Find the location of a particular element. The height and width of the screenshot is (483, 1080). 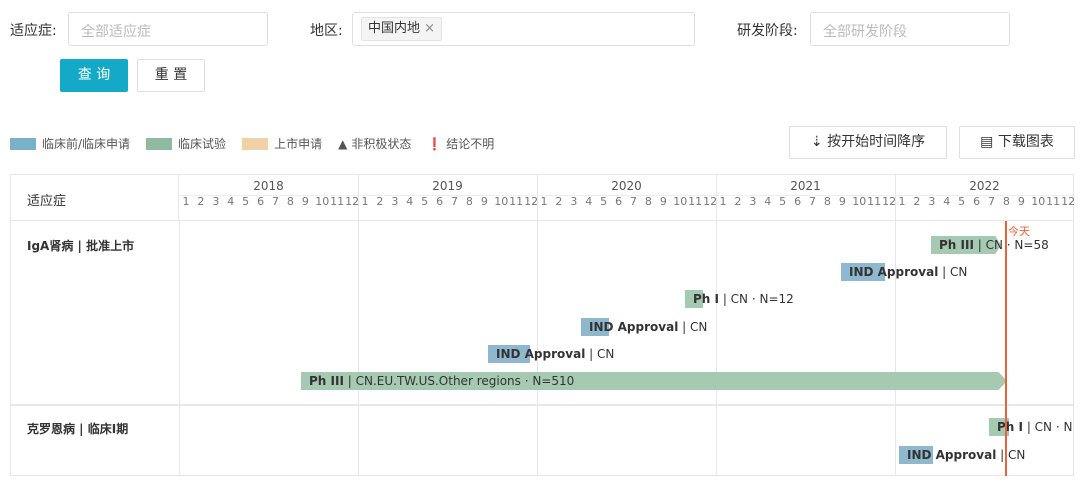

triangle-icon: ▲ is located at coordinates (343, 143).